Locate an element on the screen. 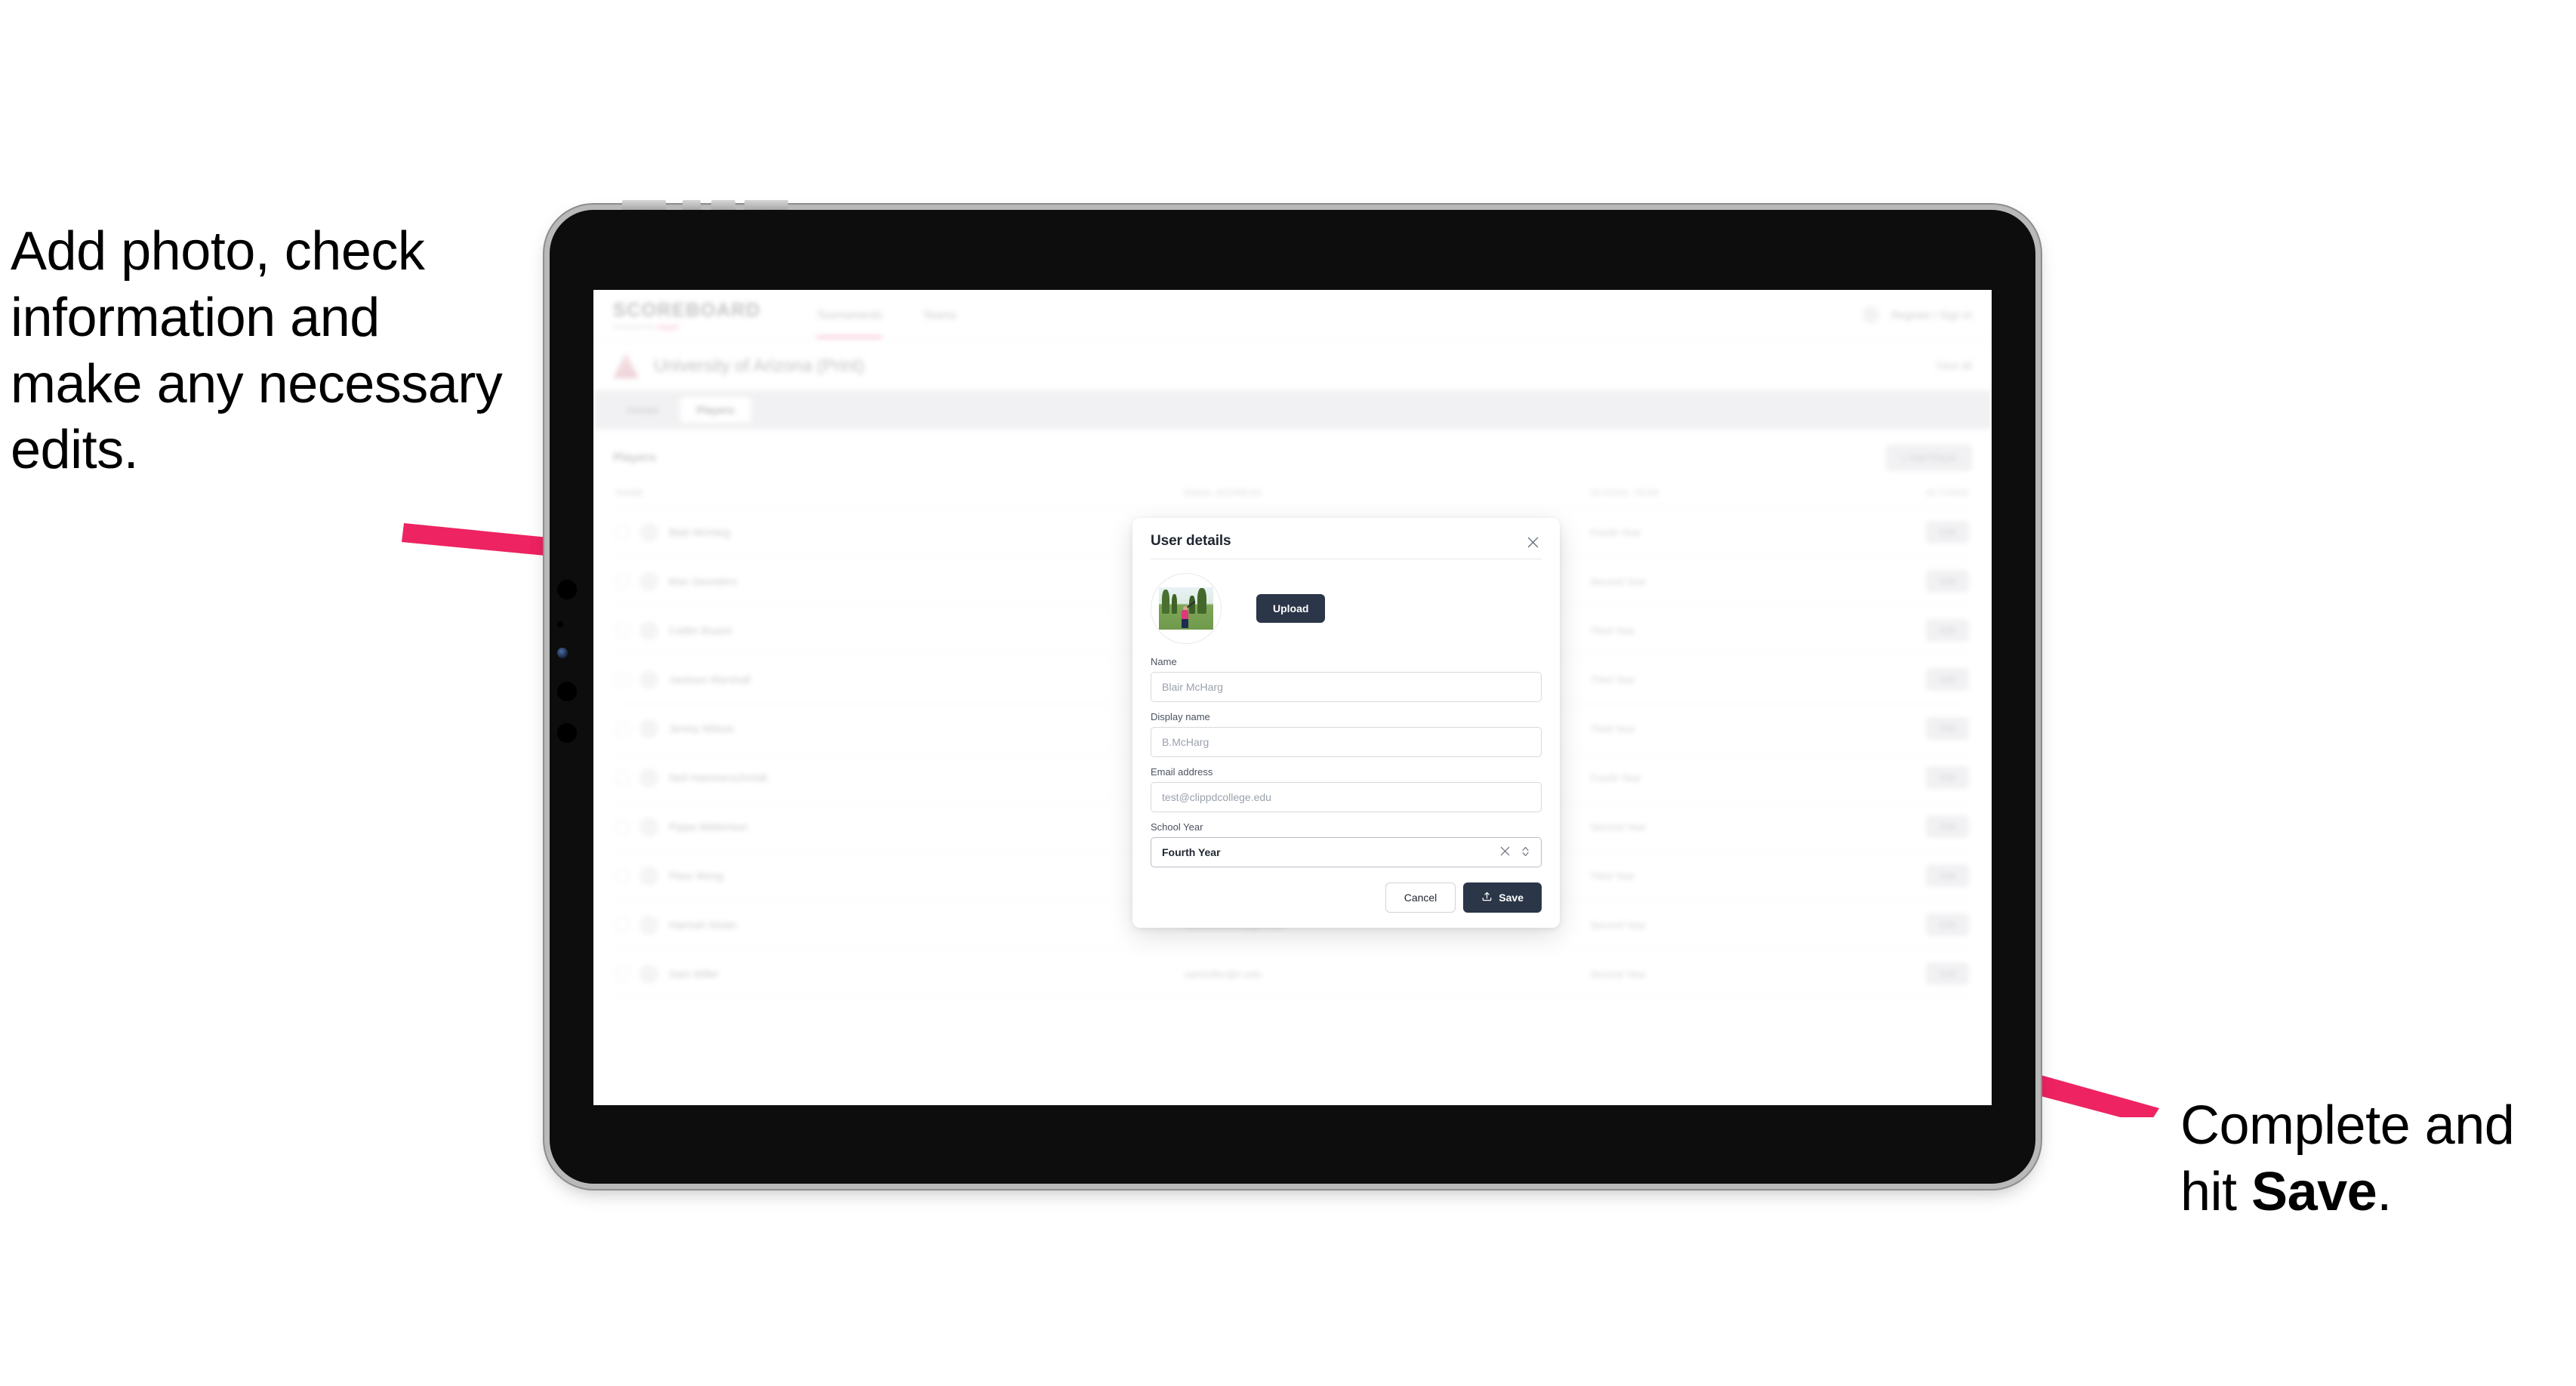  add-player-button: + Add Player is located at coordinates (1928, 458).